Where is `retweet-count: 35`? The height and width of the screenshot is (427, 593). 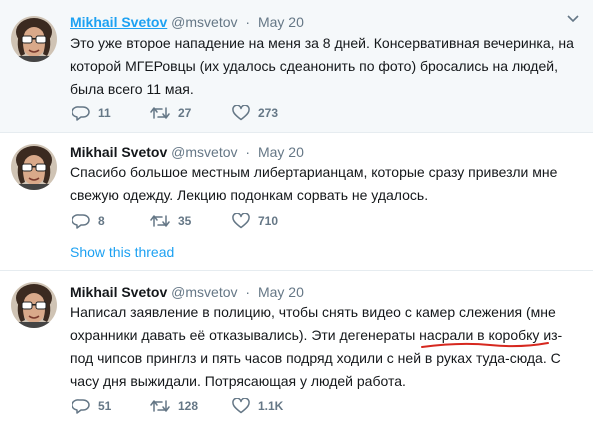 retweet-count: 35 is located at coordinates (185, 221).